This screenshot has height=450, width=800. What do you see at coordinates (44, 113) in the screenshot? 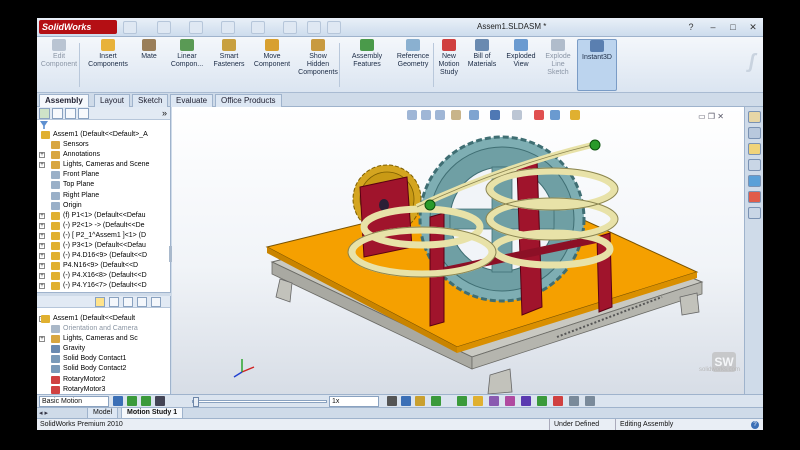
I see `feature-manager-tab-icon` at bounding box center [44, 113].